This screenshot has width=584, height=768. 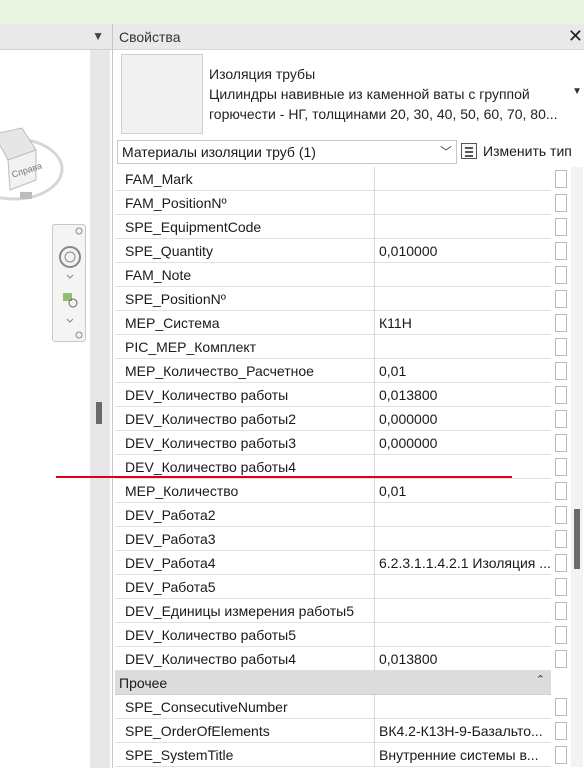 I want to click on parameter-row: DEV_Работа5, so click(x=341, y=587).